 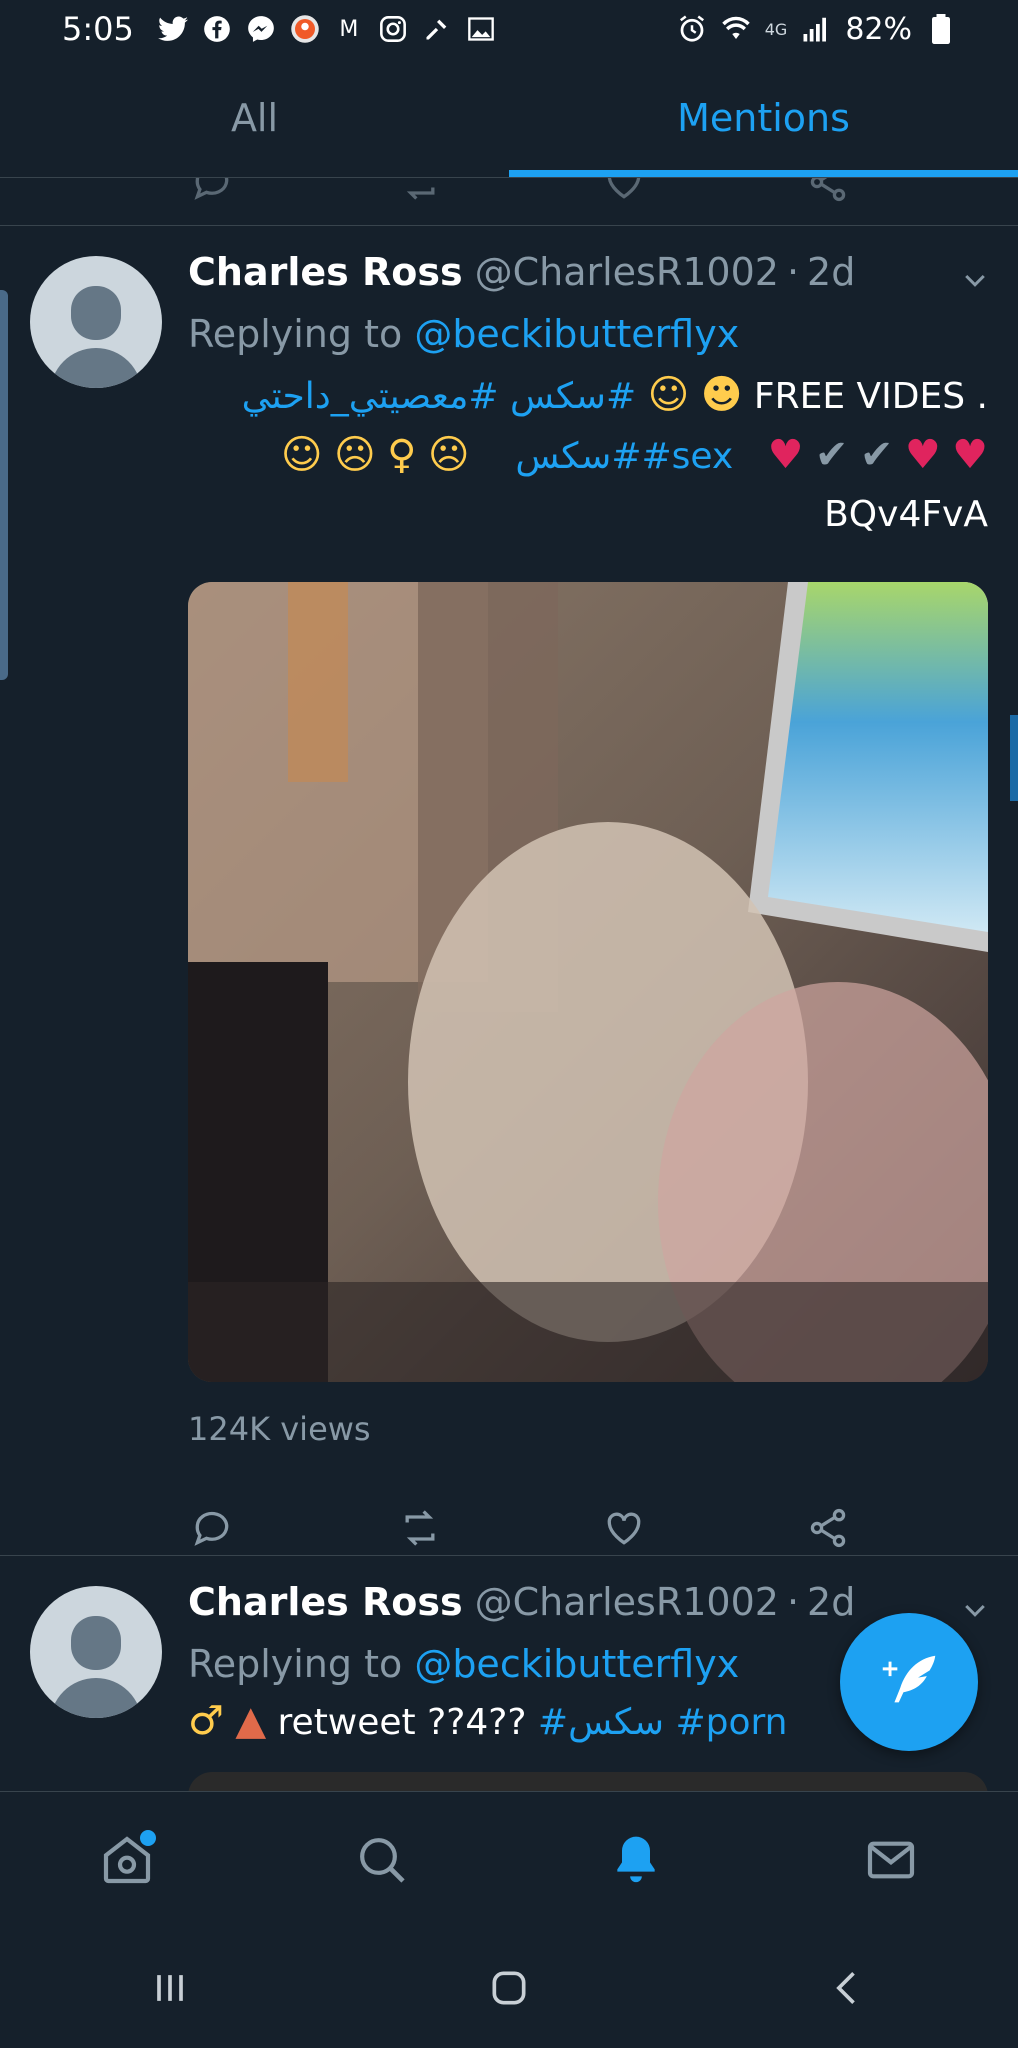 What do you see at coordinates (621, 396) in the screenshot?
I see `hashtag-prefix: #` at bounding box center [621, 396].